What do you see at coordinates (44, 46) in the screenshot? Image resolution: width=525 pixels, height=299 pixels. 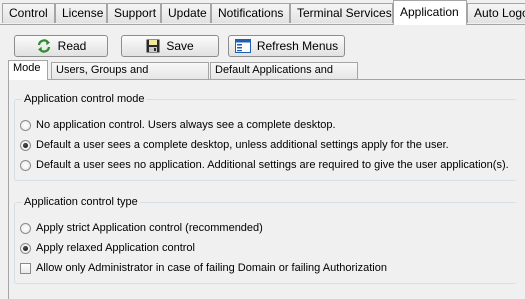 I see `refresh-arrows-icon` at bounding box center [44, 46].